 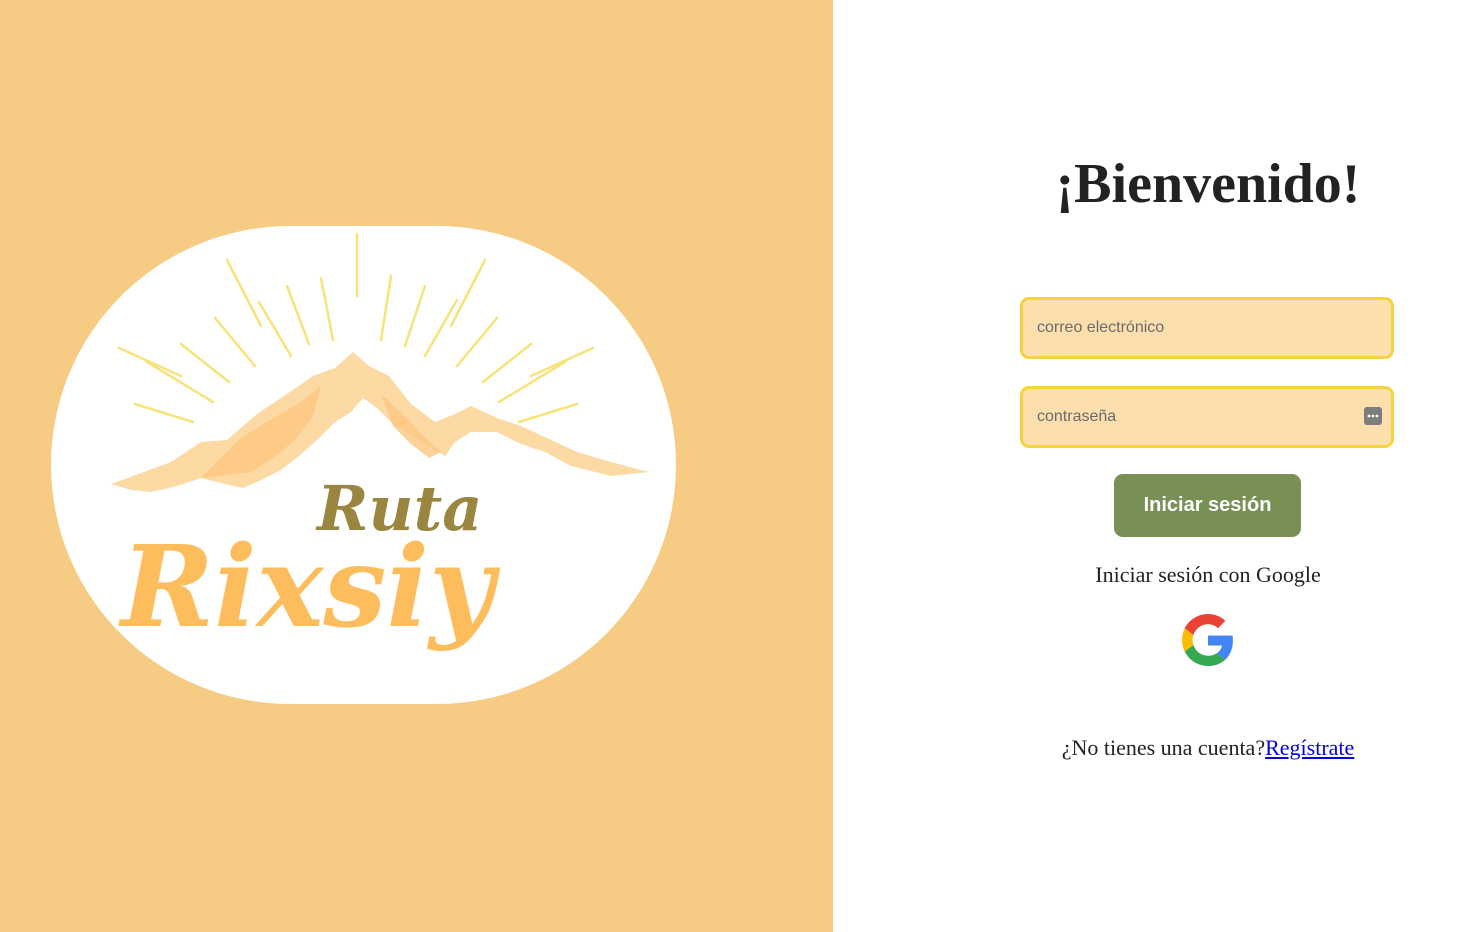 I want to click on signup-link: Regístrate, so click(x=1309, y=747).